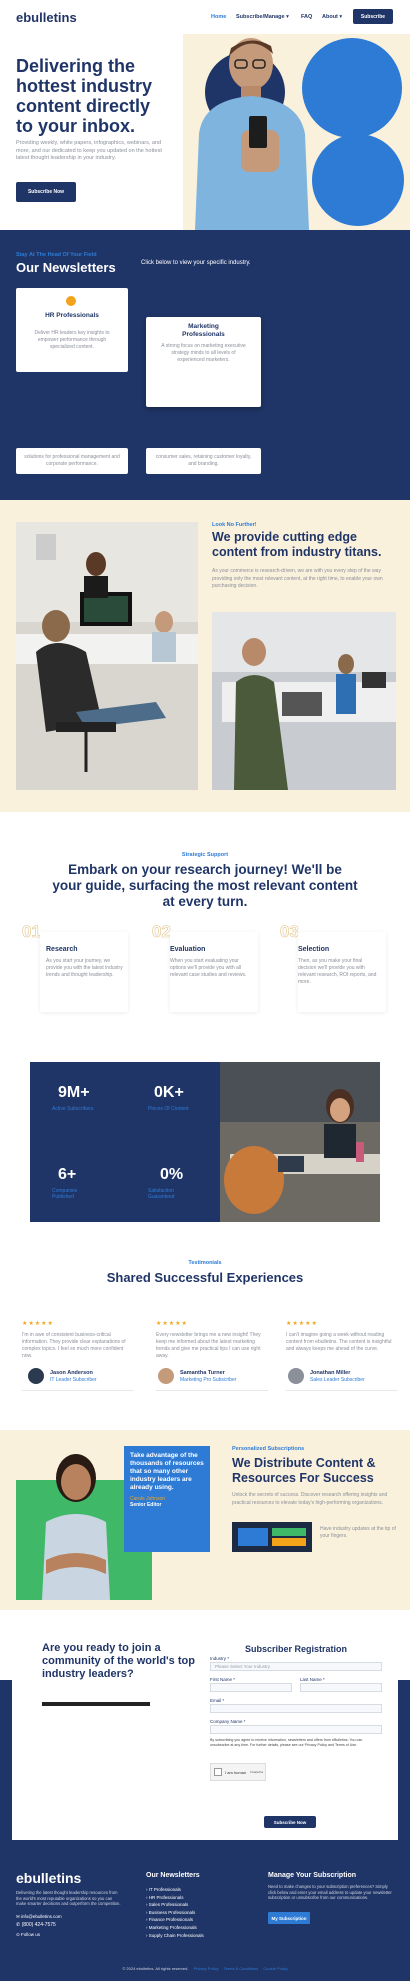 This screenshot has height=1981, width=410. I want to click on step-title: Evaluation, so click(188, 949).